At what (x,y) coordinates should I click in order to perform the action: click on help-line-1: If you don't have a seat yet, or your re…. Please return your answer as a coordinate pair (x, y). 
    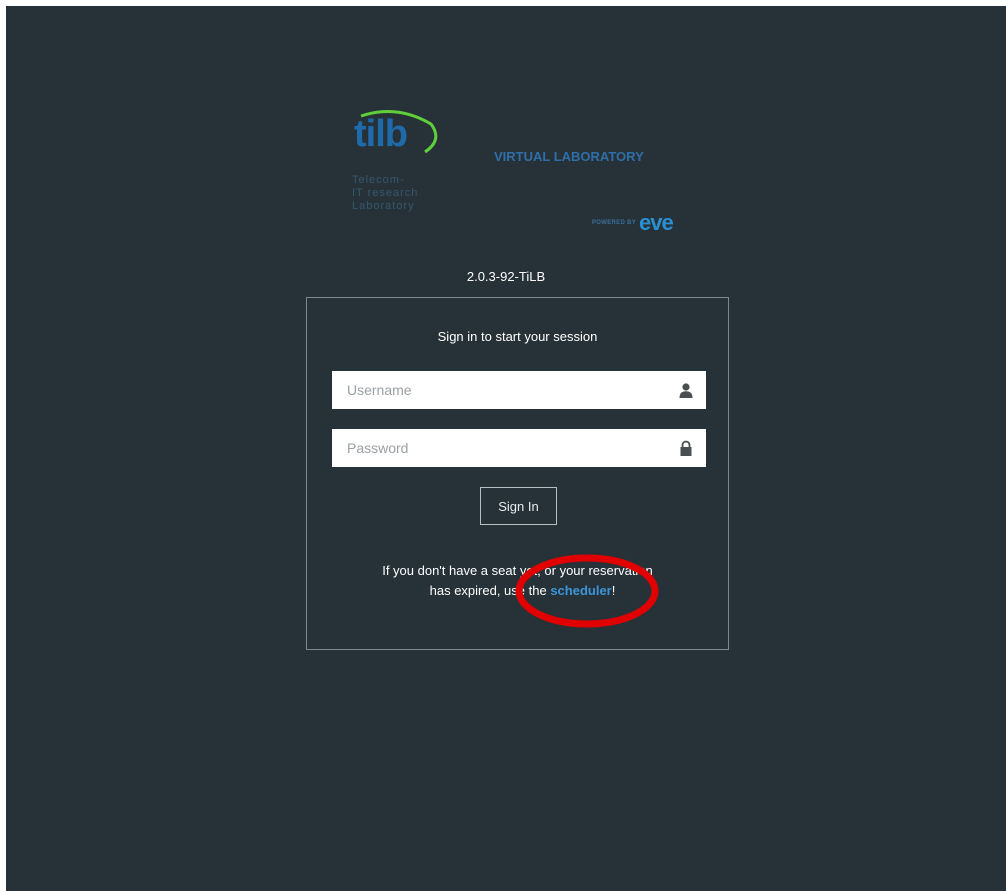
    Looking at the image, I should click on (517, 570).